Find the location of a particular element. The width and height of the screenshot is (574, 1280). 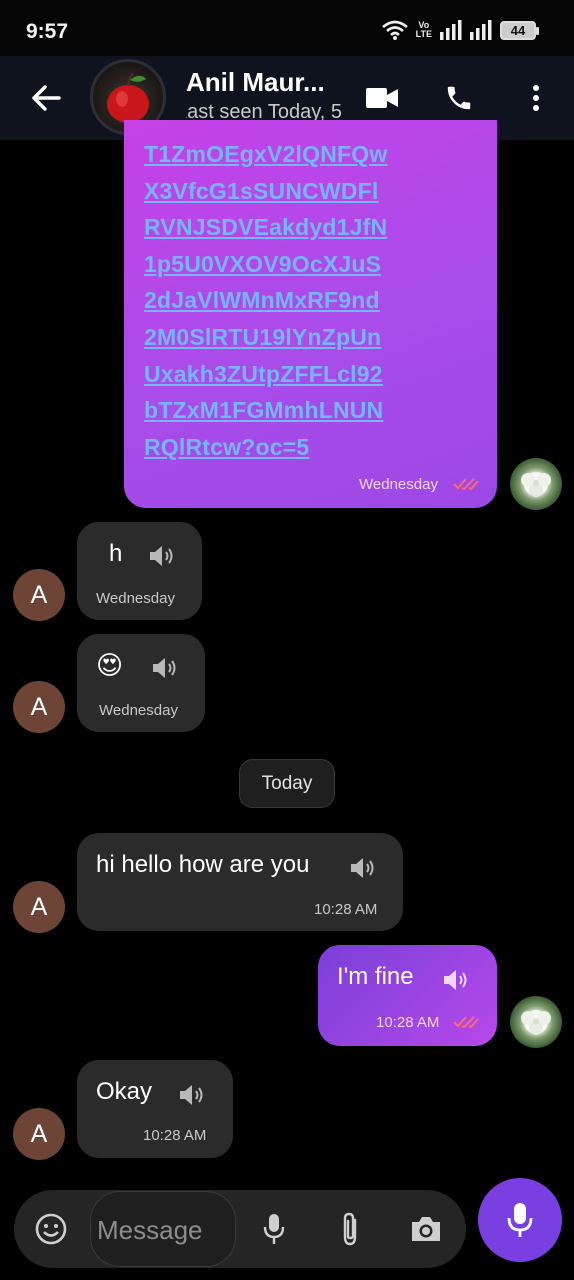

voice-input-button is located at coordinates (274, 1229).